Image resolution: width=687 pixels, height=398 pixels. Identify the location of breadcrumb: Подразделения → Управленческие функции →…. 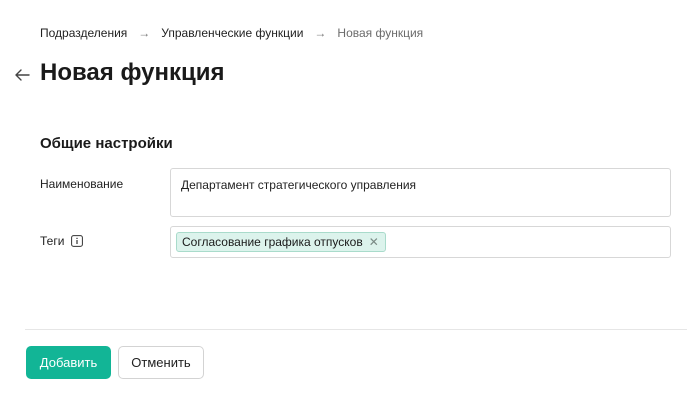
(231, 33).